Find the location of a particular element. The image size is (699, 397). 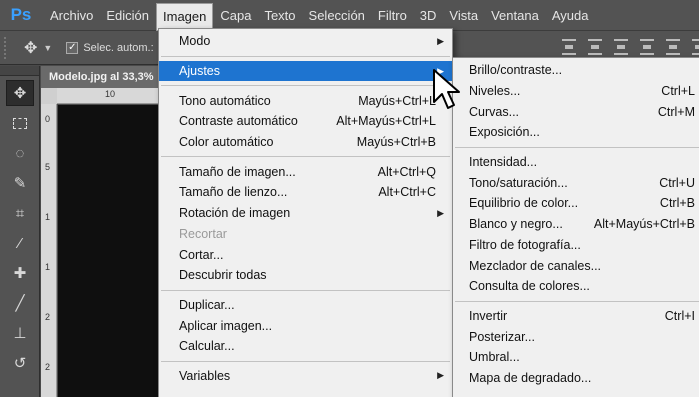

imagen-menu-item: Descubrir todas is located at coordinates (305, 275).